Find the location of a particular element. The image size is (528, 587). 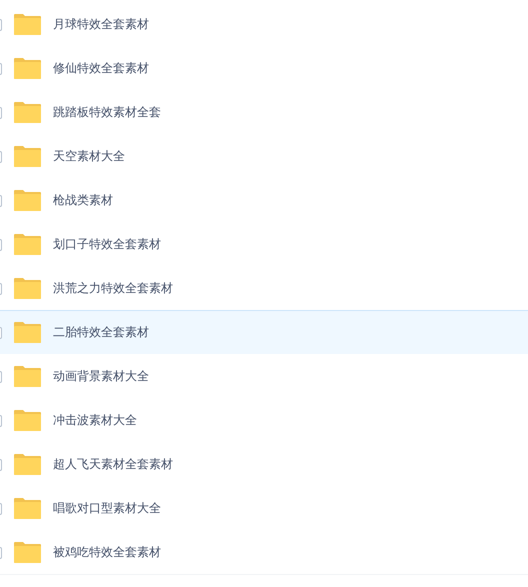

folder-name: 动画背景素材大全 is located at coordinates (101, 376).